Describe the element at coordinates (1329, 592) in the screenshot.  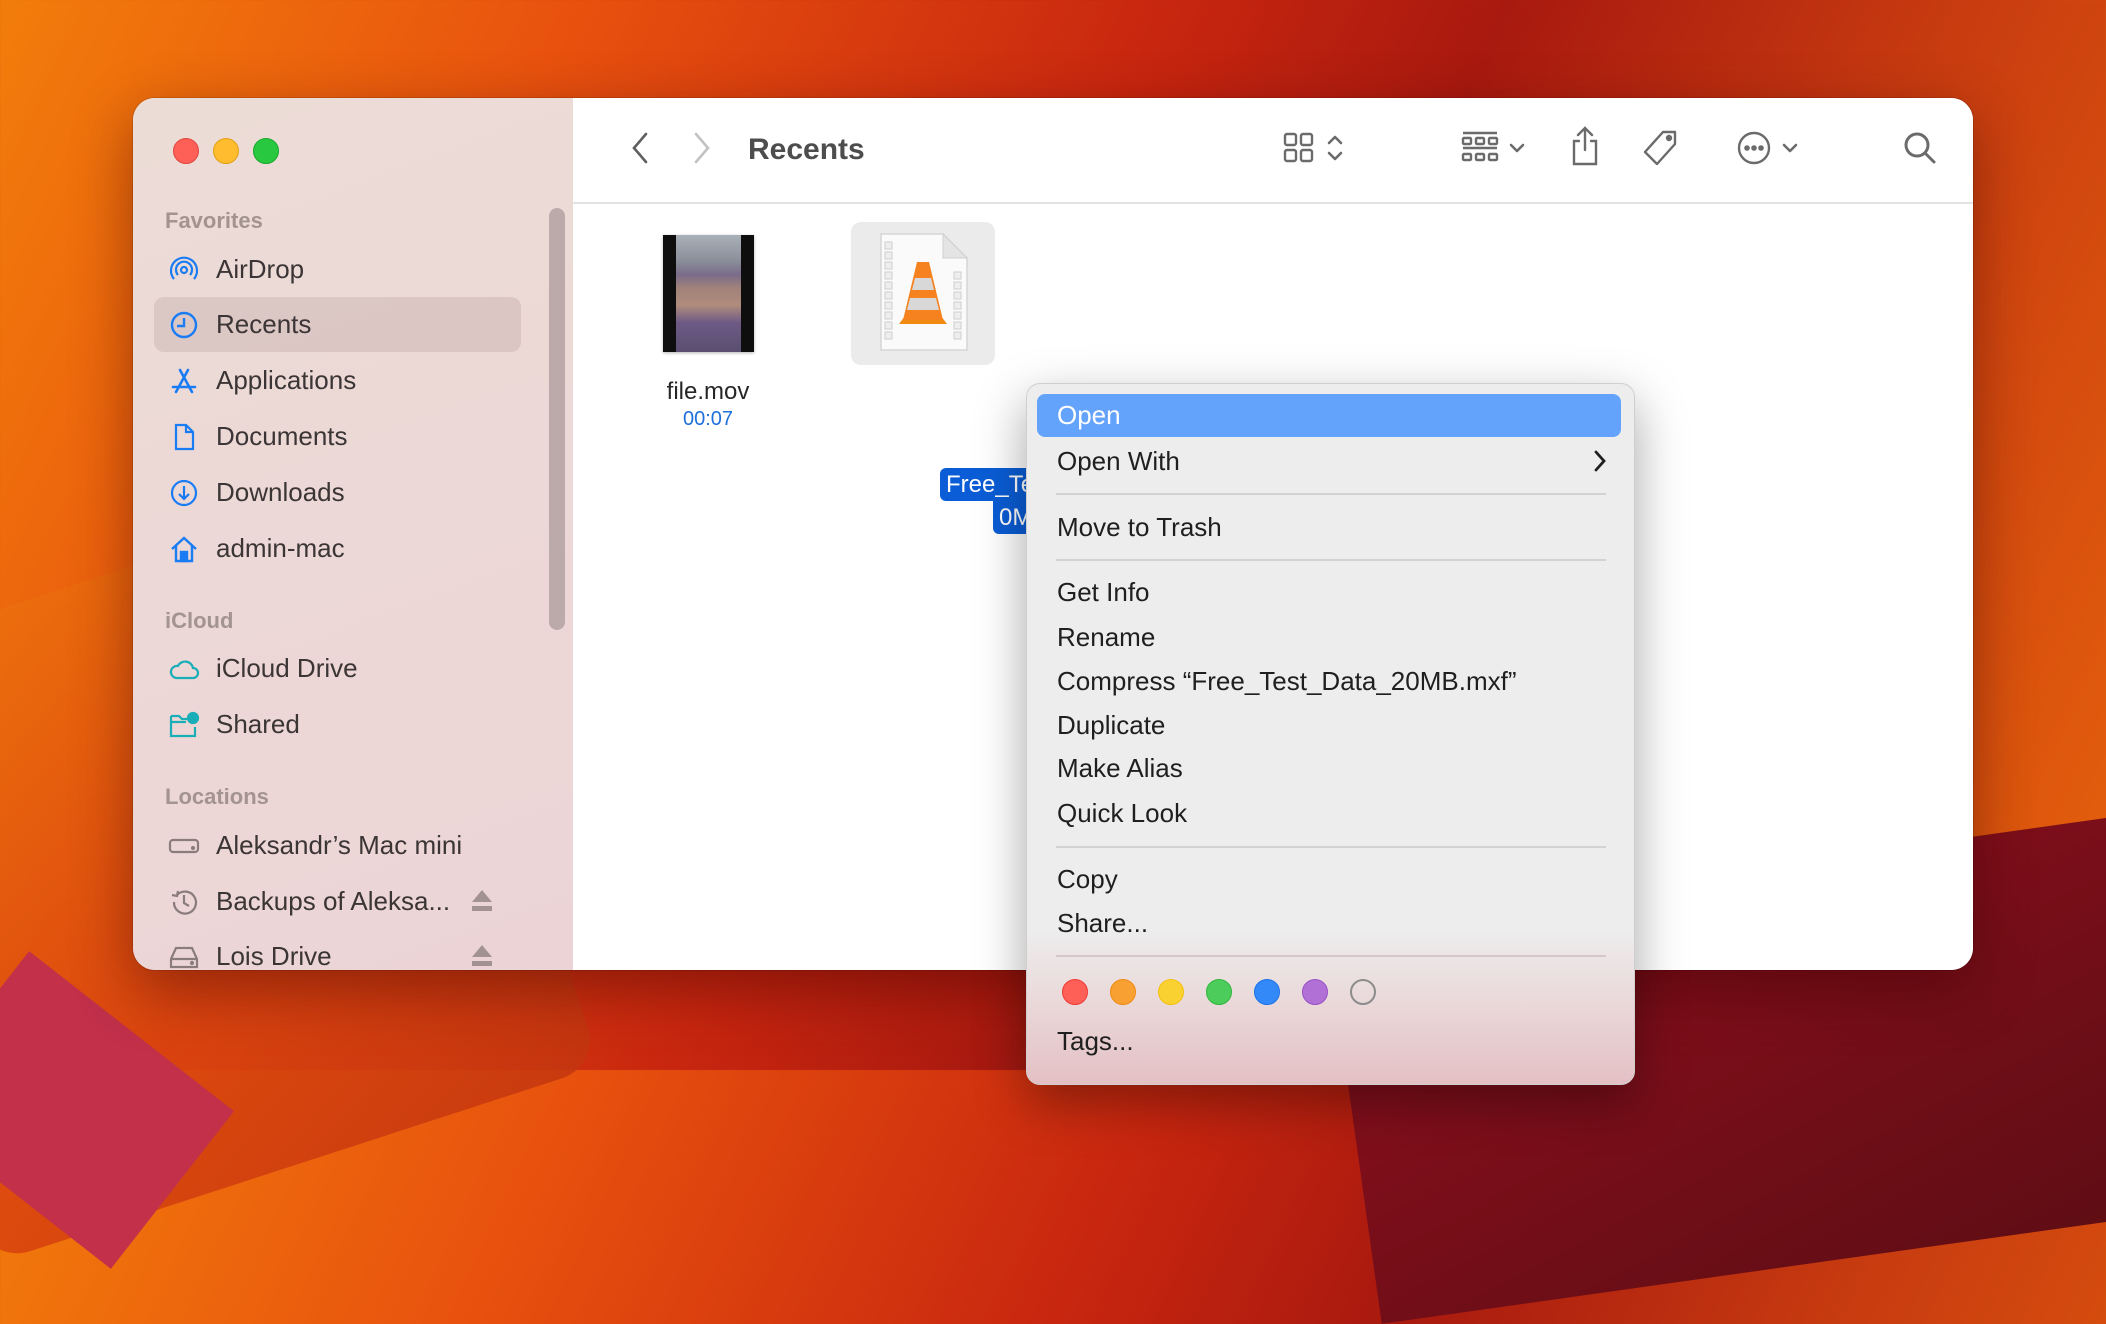
I see `menu-item-get-info: Get Info` at that location.